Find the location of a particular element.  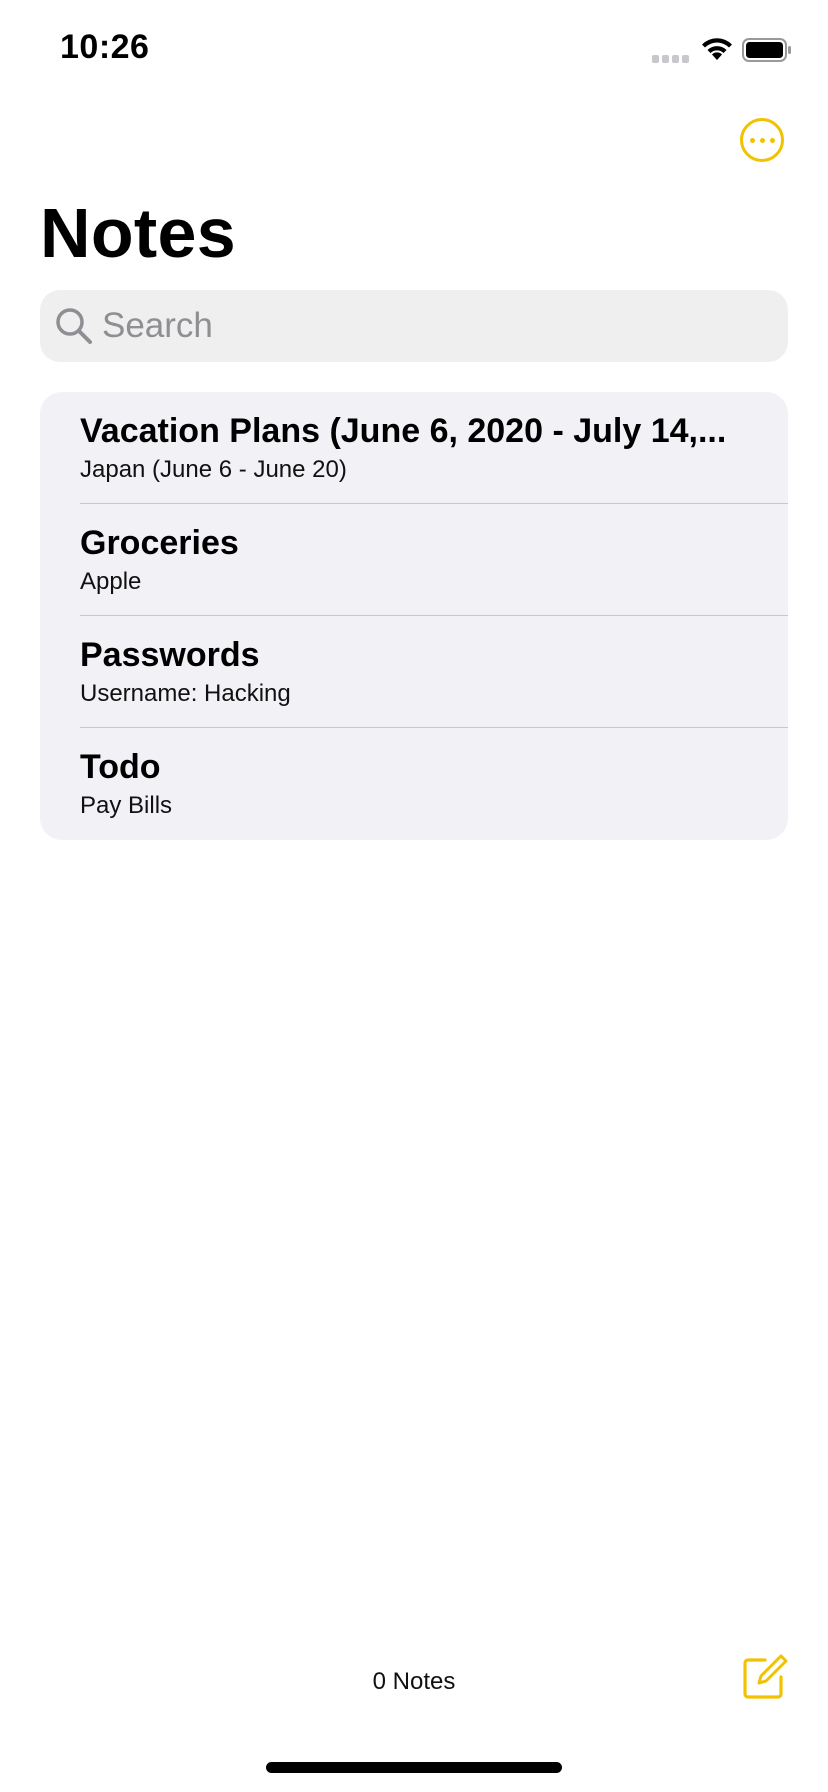

page-title: Notes is located at coordinates (138, 233).